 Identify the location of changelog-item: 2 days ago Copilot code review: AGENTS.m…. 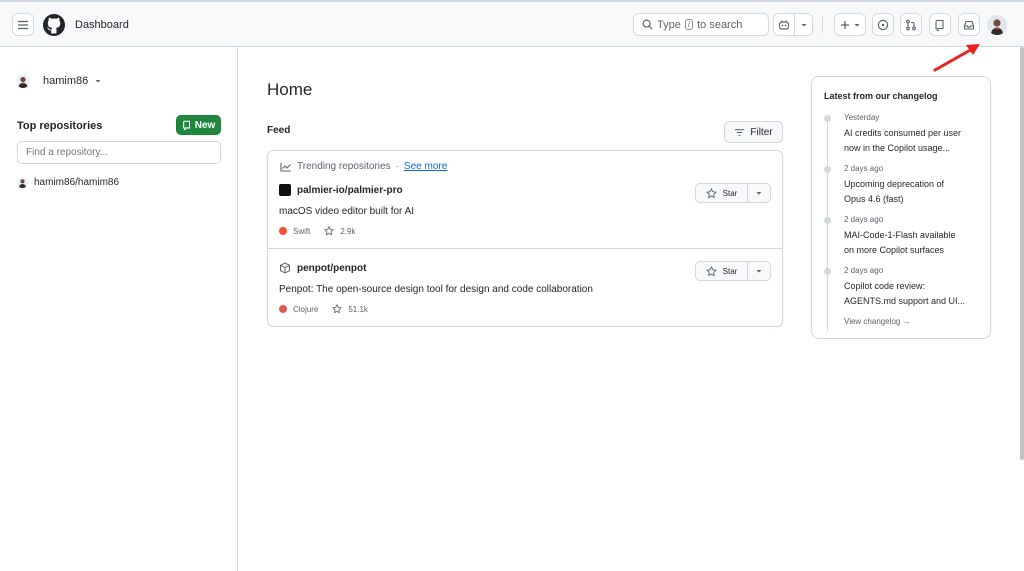
(904, 287).